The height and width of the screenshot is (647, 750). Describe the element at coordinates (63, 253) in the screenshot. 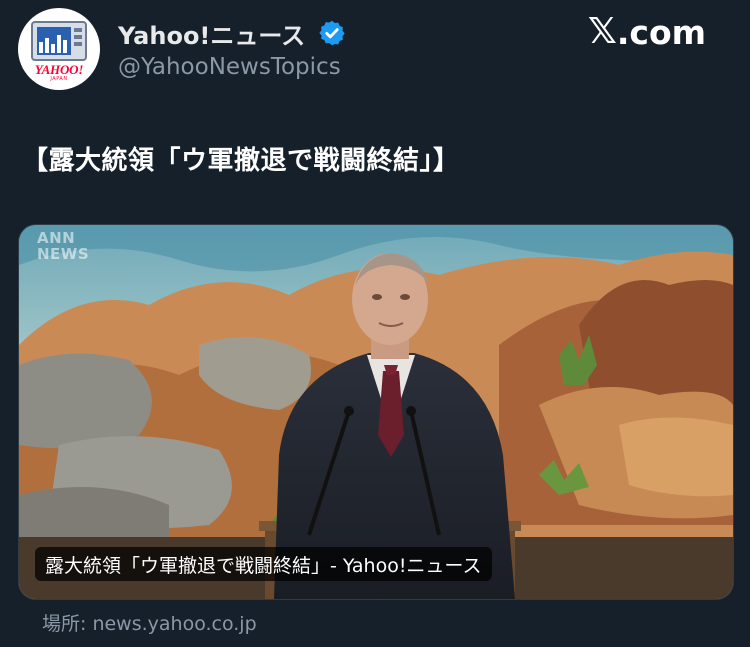

I see `watermark-line-2: NEWS` at that location.